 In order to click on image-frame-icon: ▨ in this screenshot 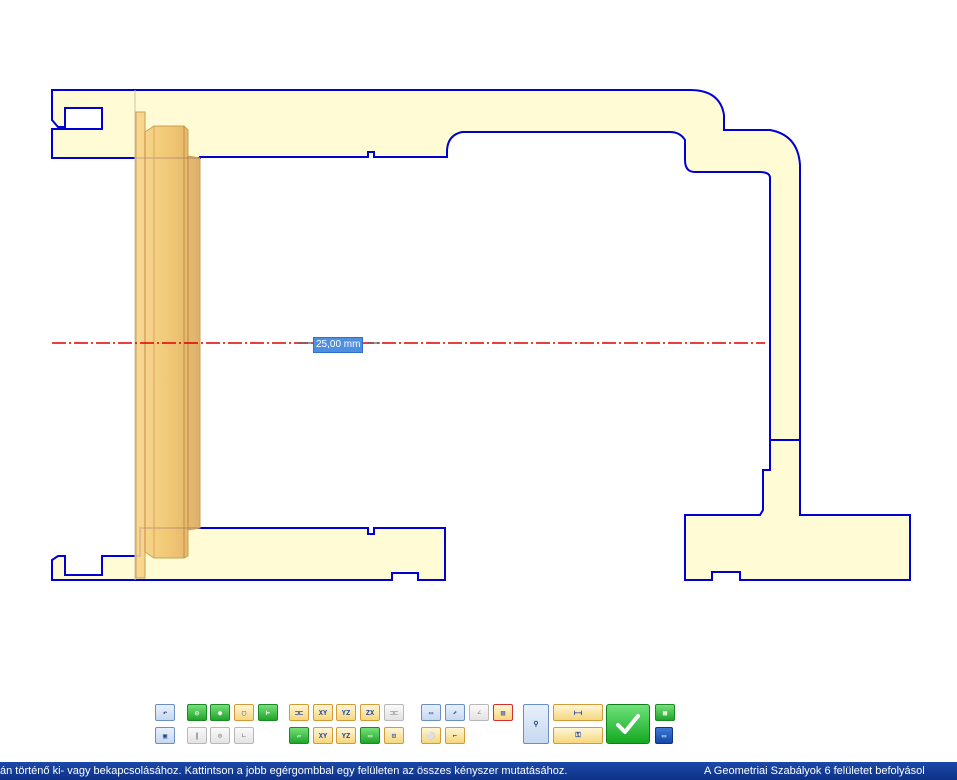, I will do `click(503, 712)`.